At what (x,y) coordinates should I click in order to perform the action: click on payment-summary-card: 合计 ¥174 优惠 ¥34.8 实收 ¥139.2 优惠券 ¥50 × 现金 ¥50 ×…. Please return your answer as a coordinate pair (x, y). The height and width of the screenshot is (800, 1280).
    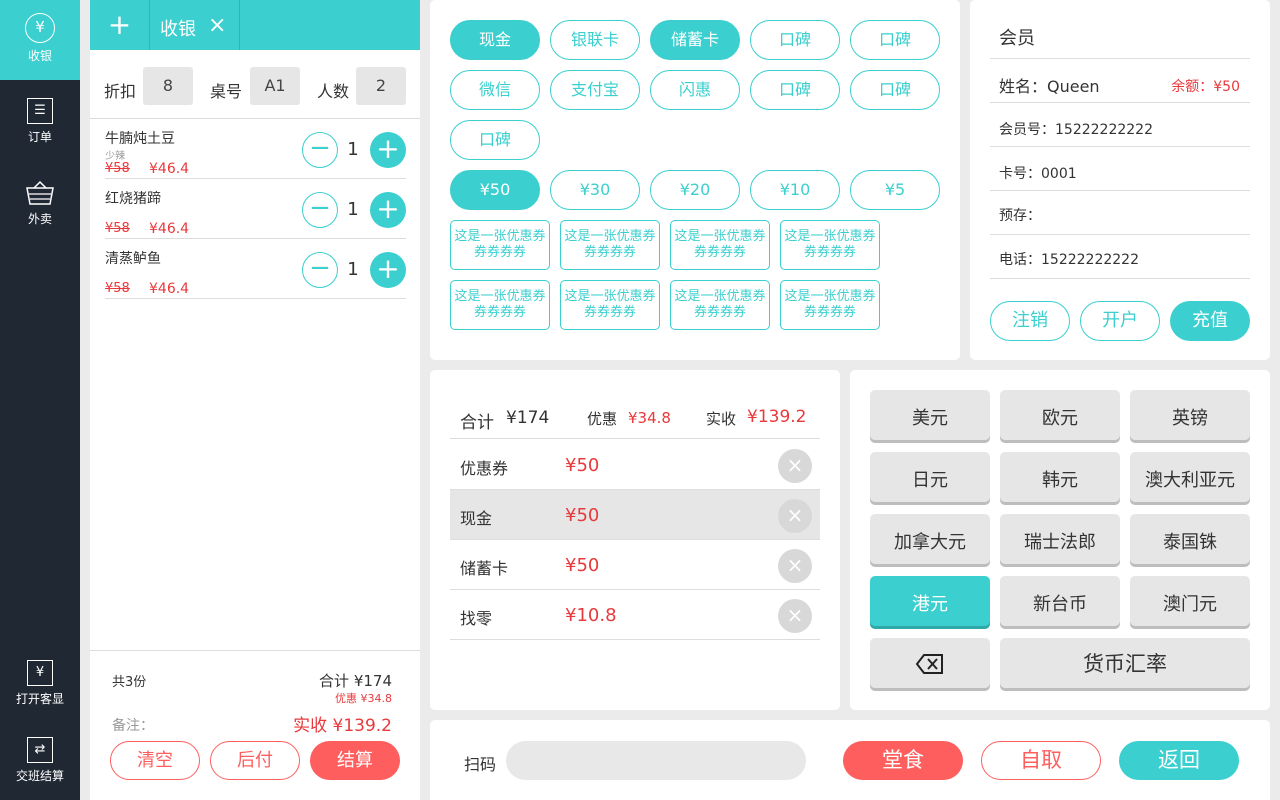
    Looking at the image, I should click on (635, 540).